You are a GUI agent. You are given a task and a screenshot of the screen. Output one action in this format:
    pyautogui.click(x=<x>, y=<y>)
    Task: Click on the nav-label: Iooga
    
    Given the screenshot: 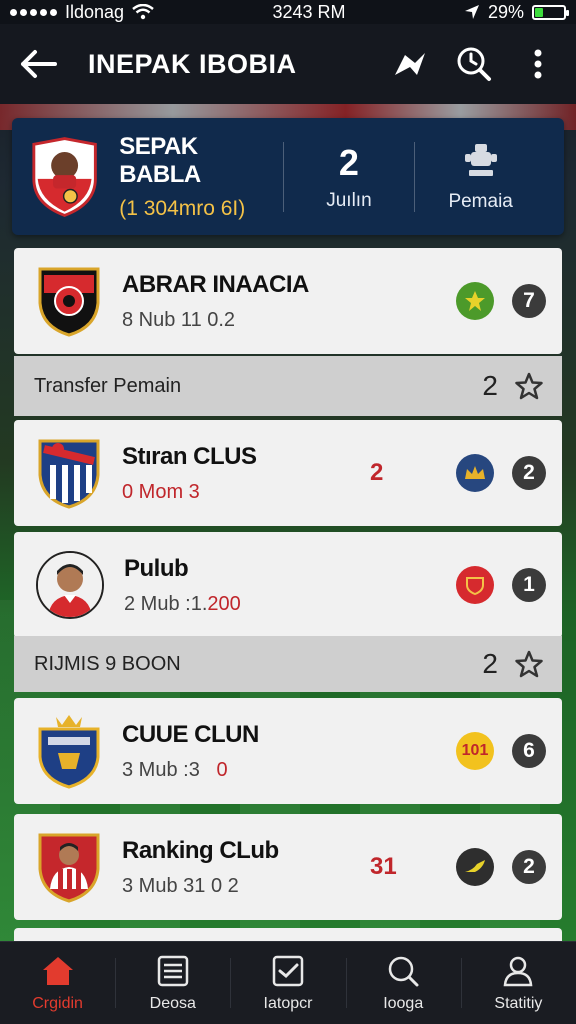 What is the action you would take?
    pyautogui.click(x=403, y=1003)
    